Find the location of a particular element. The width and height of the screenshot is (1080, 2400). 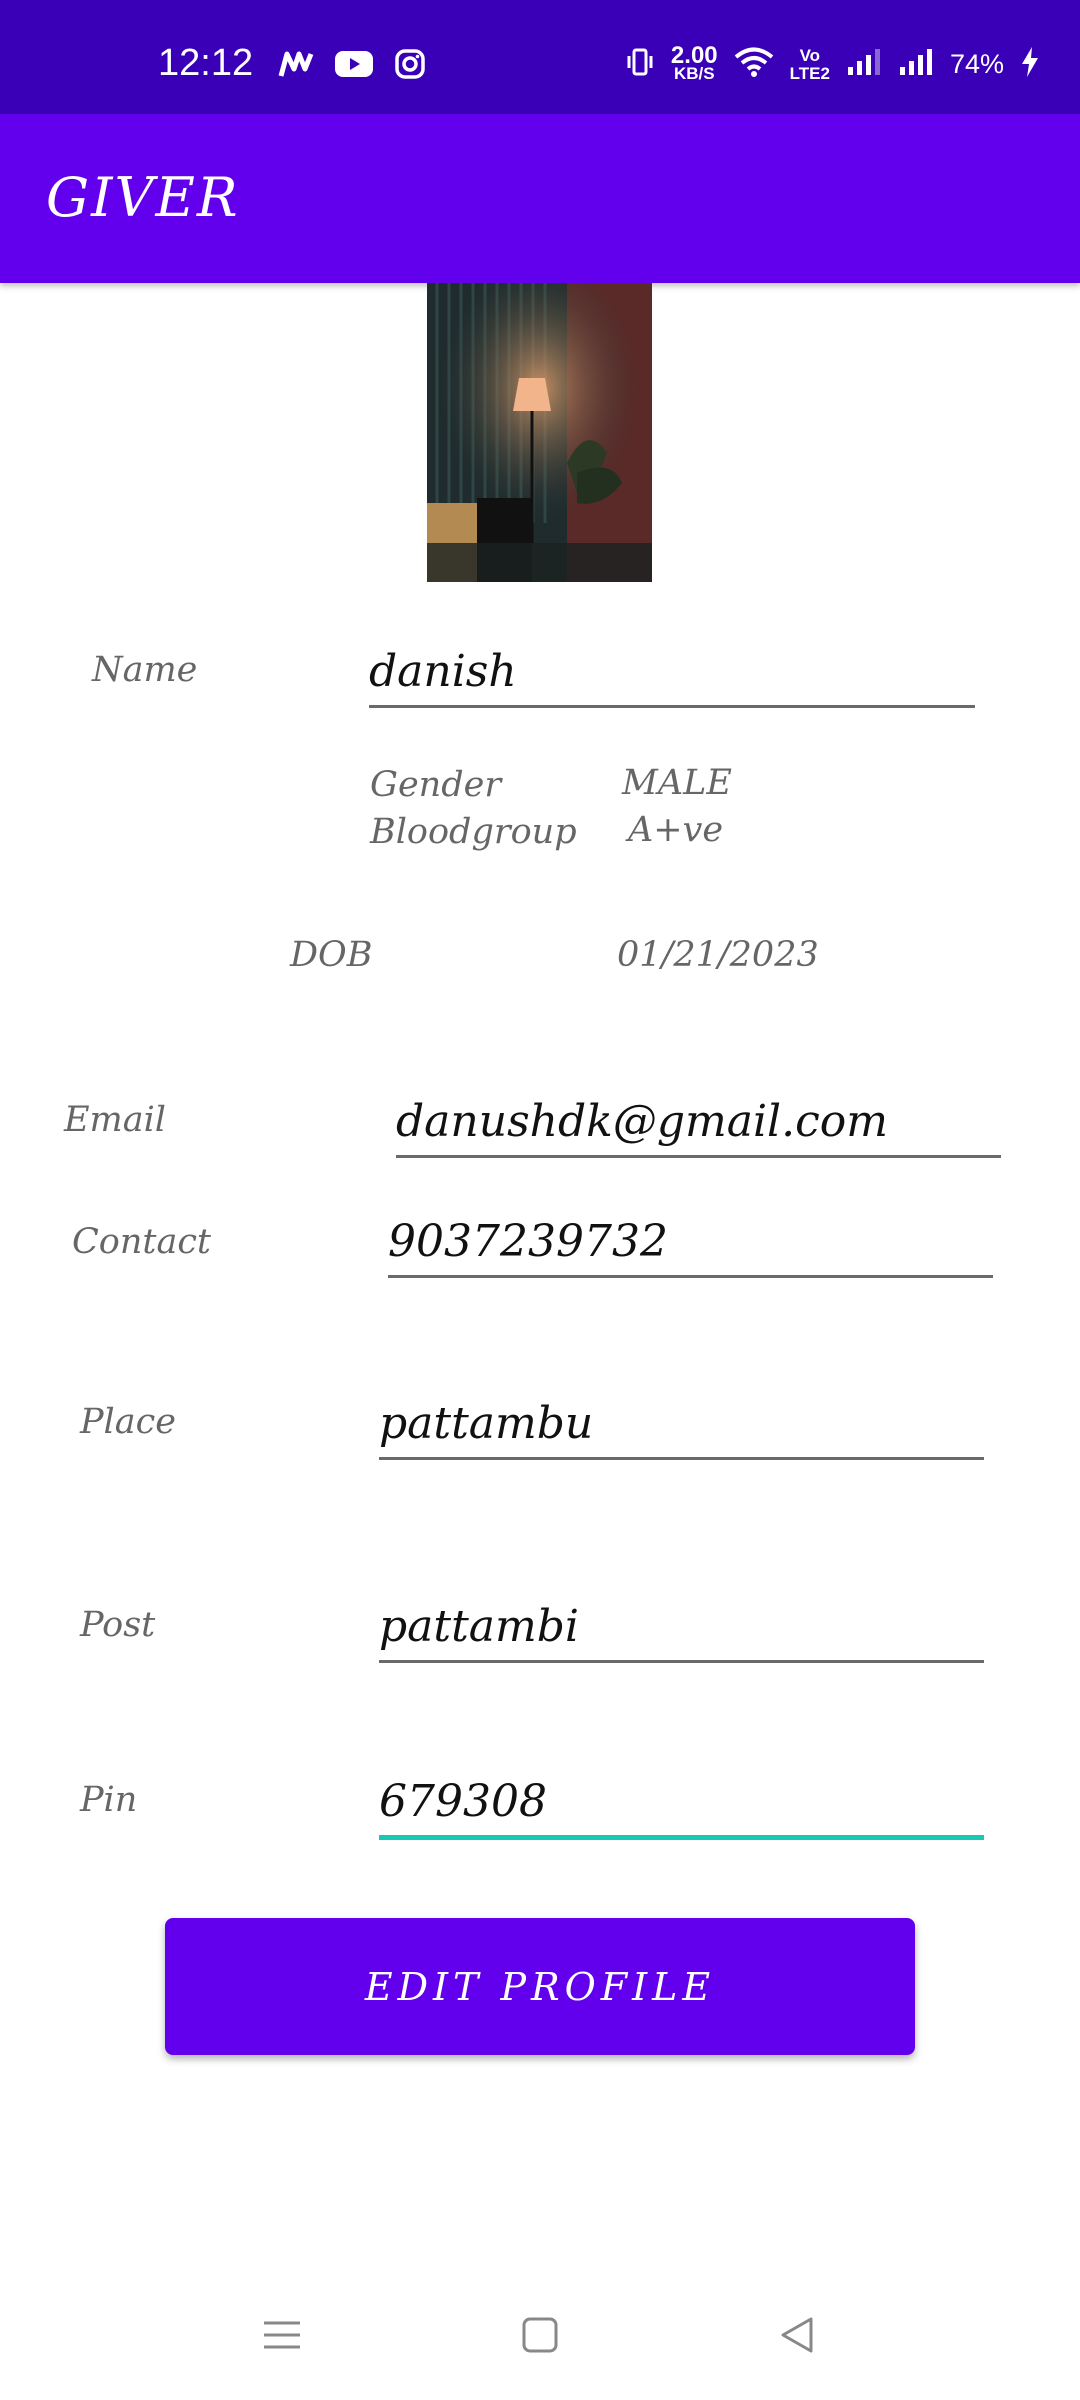

vibrate-icon is located at coordinates (640, 64).